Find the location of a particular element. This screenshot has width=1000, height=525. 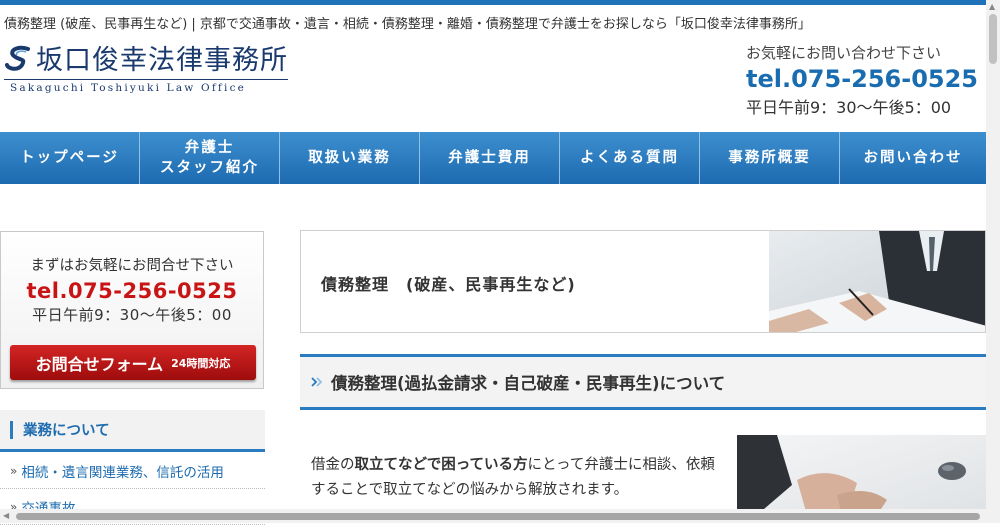

nav-fees: 弁護士費用 is located at coordinates (490, 158).